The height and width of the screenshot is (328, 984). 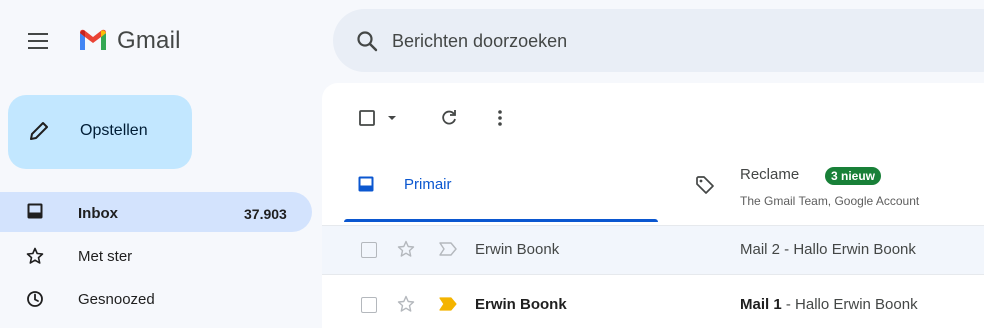 What do you see at coordinates (770, 174) in the screenshot?
I see `tab-label: Reclame` at bounding box center [770, 174].